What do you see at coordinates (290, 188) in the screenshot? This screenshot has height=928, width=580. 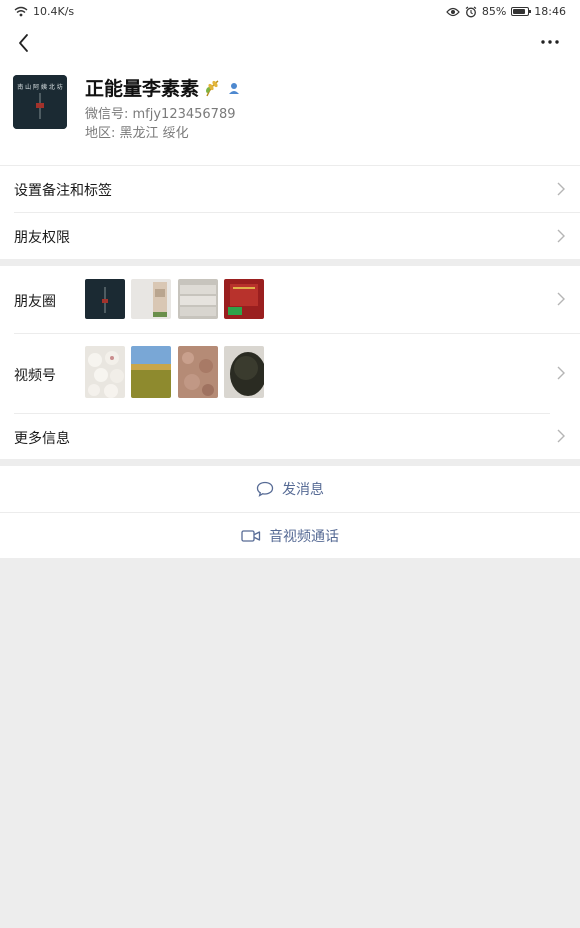 I see `remark-tags-row: 设置备注和标签` at bounding box center [290, 188].